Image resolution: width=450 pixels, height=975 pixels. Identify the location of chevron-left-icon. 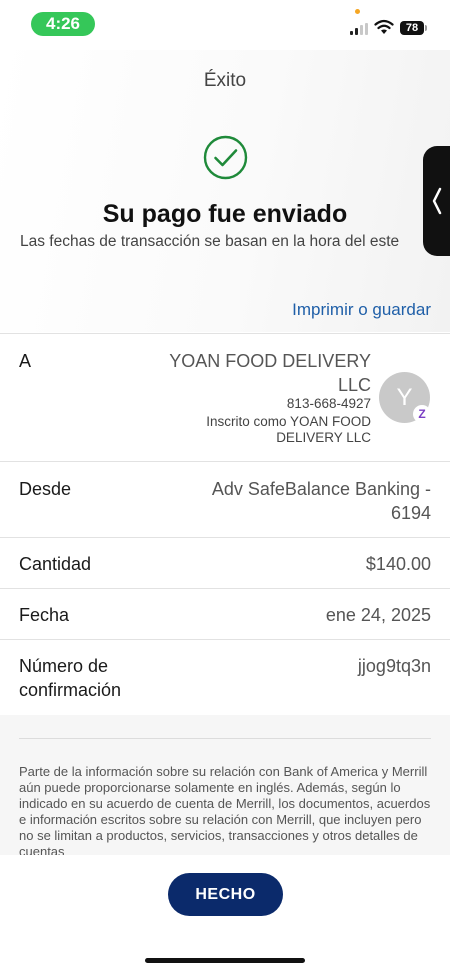
(437, 201).